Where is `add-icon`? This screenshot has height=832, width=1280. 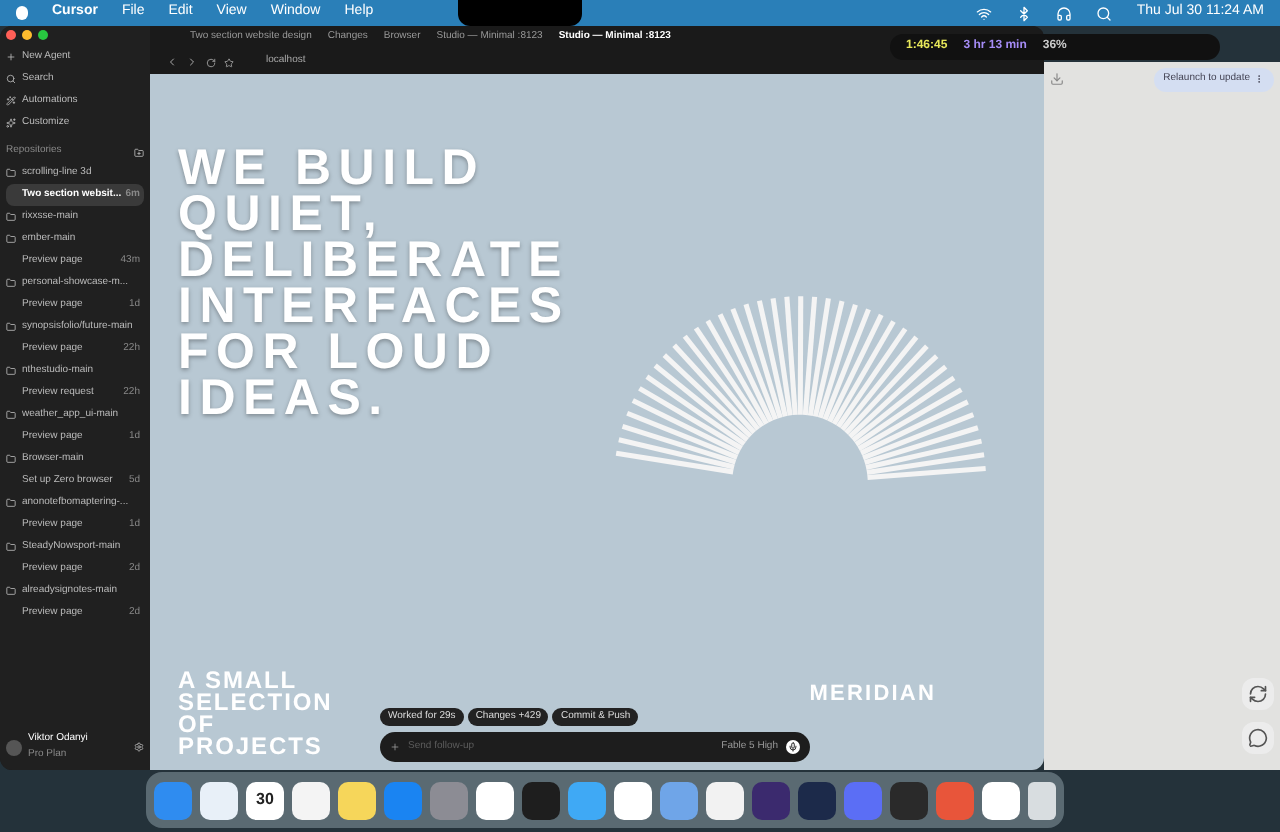 add-icon is located at coordinates (395, 747).